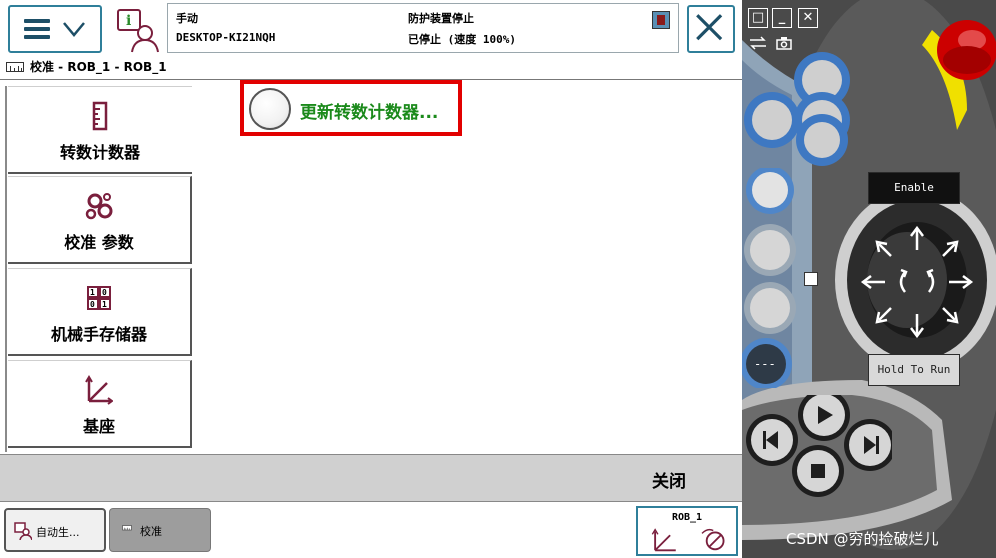 Image resolution: width=996 pixels, height=558 pixels. Describe the element at coordinates (770, 252) in the screenshot. I see `toggle-motion-mode-button` at that location.